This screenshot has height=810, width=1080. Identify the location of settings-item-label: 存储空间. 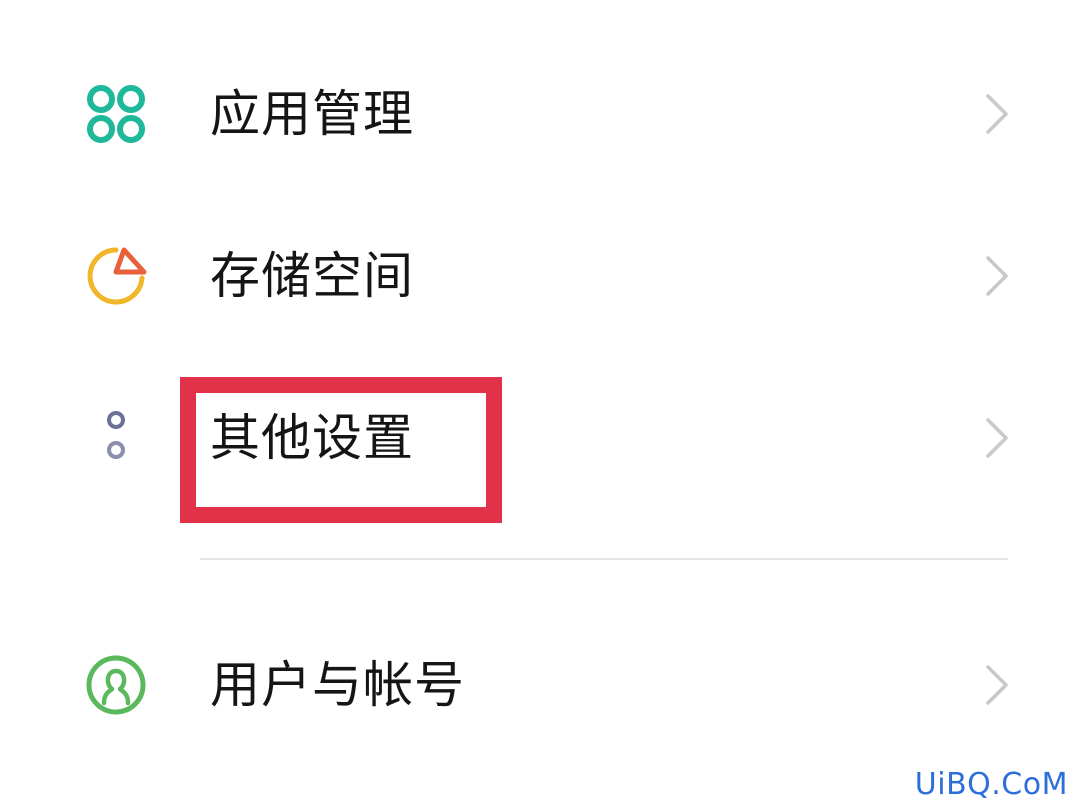
(312, 276).